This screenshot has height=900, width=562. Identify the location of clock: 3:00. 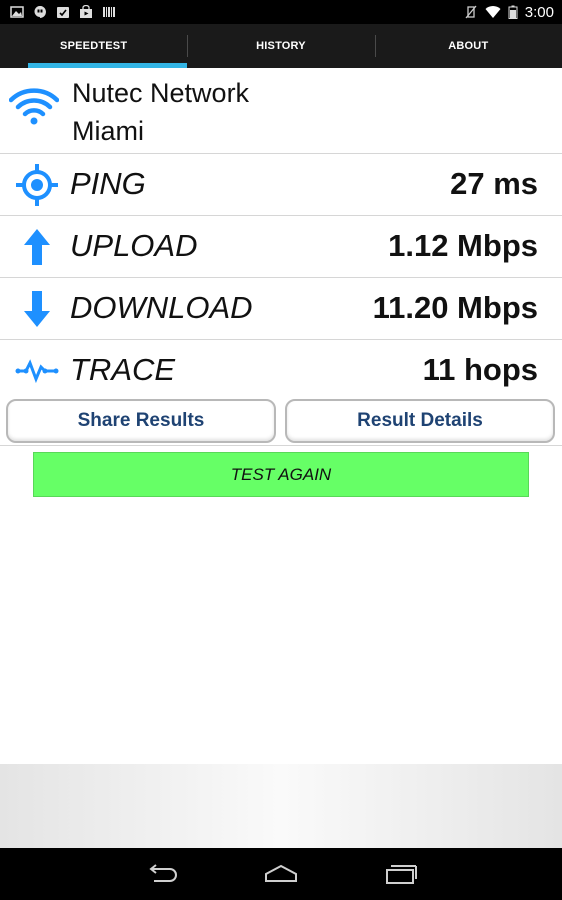
(539, 12).